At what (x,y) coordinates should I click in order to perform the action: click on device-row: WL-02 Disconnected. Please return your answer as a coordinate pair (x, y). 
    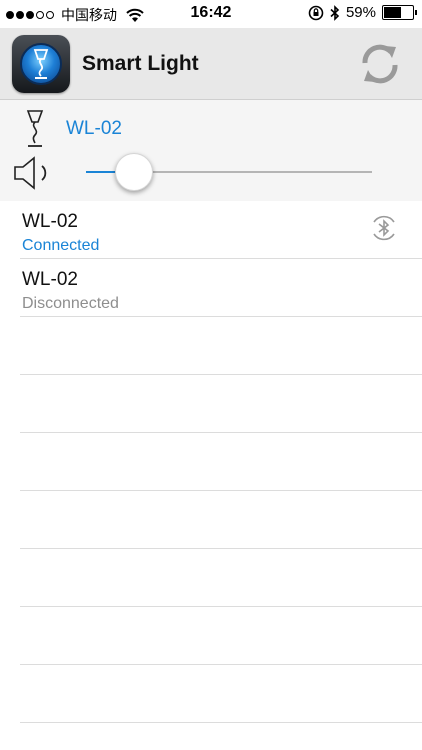
    Looking at the image, I should click on (221, 288).